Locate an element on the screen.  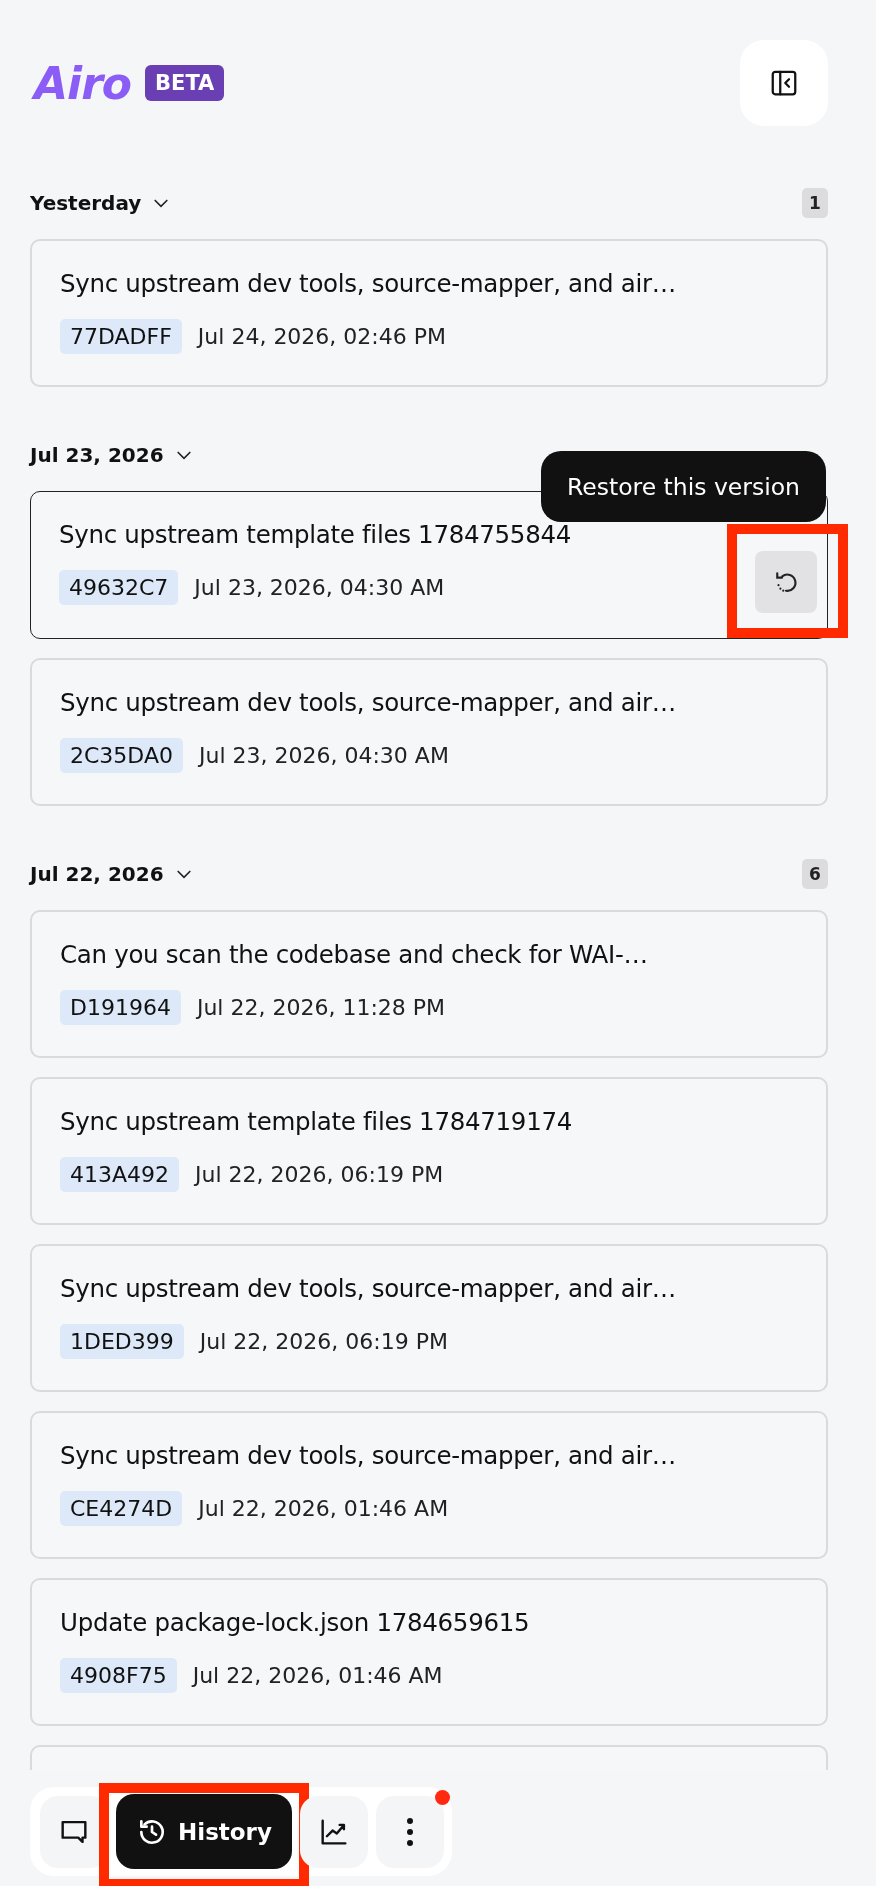
version-card: Sync upstream dev tools, source-mapper, and air… CE4274D Jul 22, 2026, 01:46 AM is located at coordinates (429, 1485).